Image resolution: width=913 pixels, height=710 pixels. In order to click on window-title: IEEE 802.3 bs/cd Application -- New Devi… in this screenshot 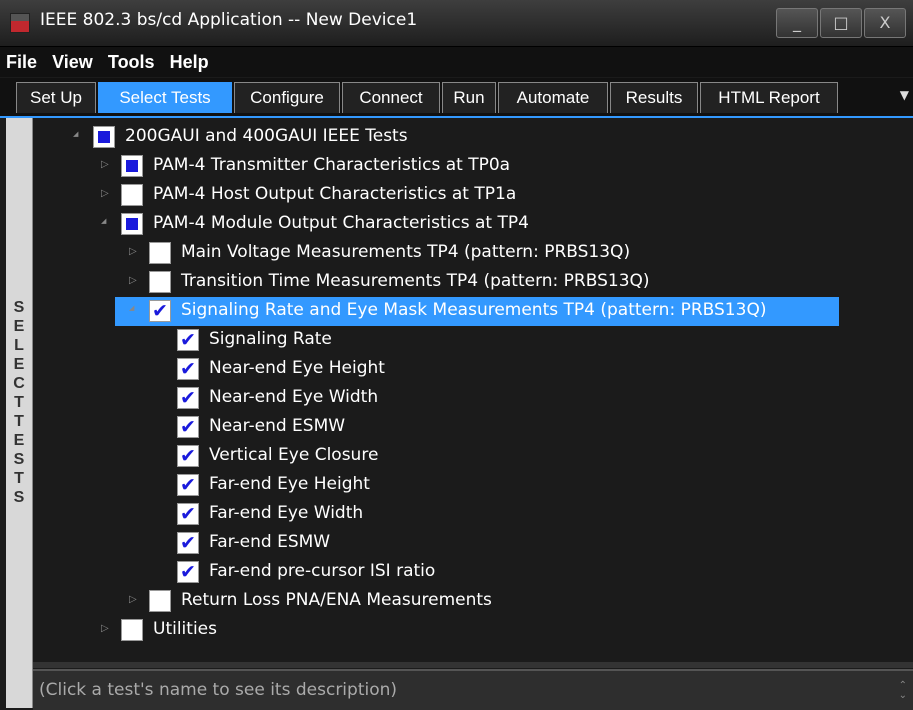, I will do `click(229, 20)`.